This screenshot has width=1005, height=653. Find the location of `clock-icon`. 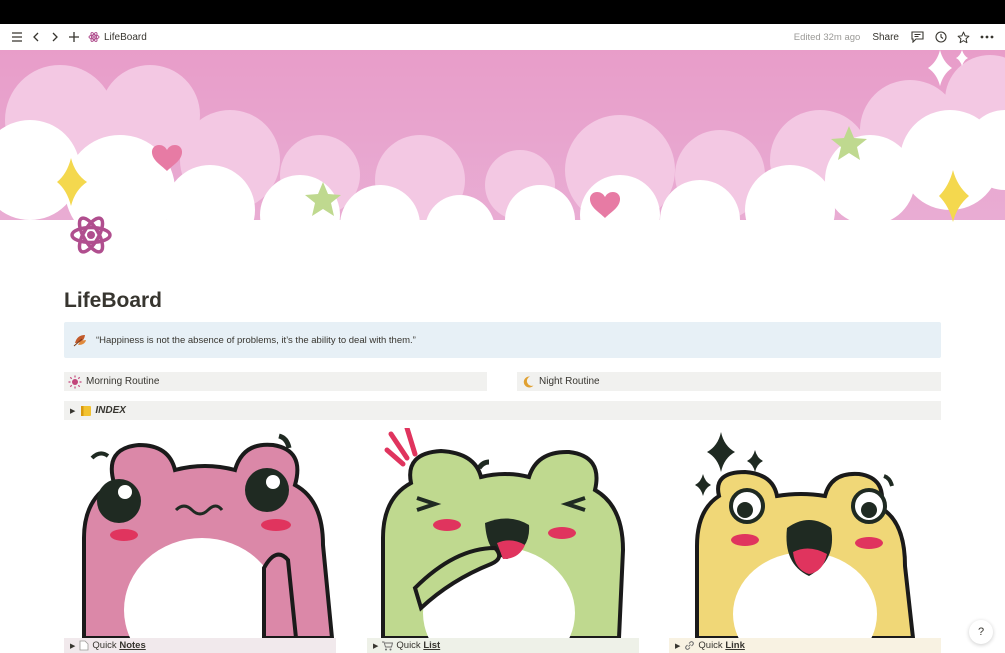

clock-icon is located at coordinates (940, 37).